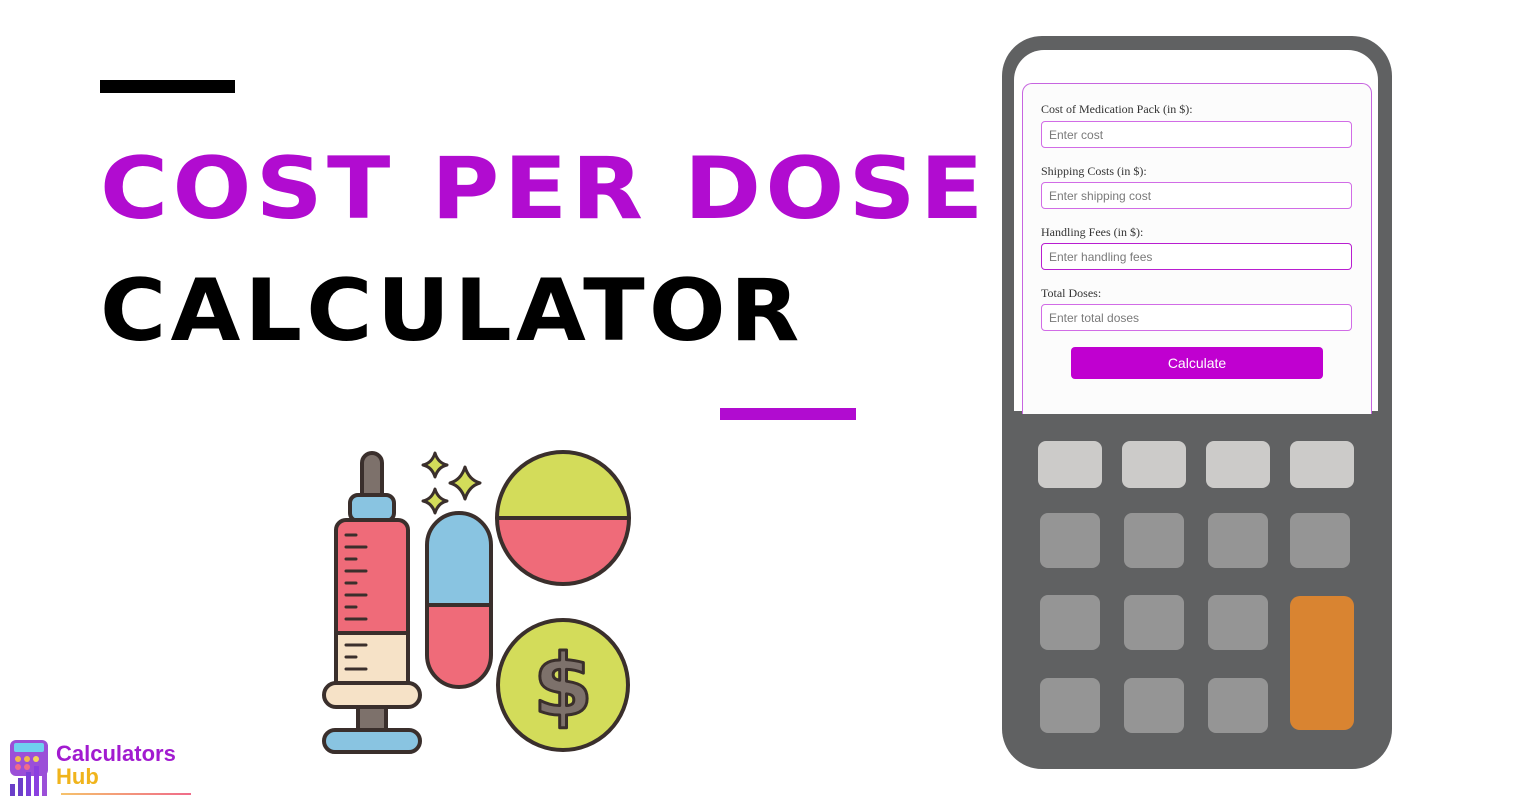 The width and height of the screenshot is (1520, 803). I want to click on page-title-line1: COST PER DOSE, so click(544, 189).